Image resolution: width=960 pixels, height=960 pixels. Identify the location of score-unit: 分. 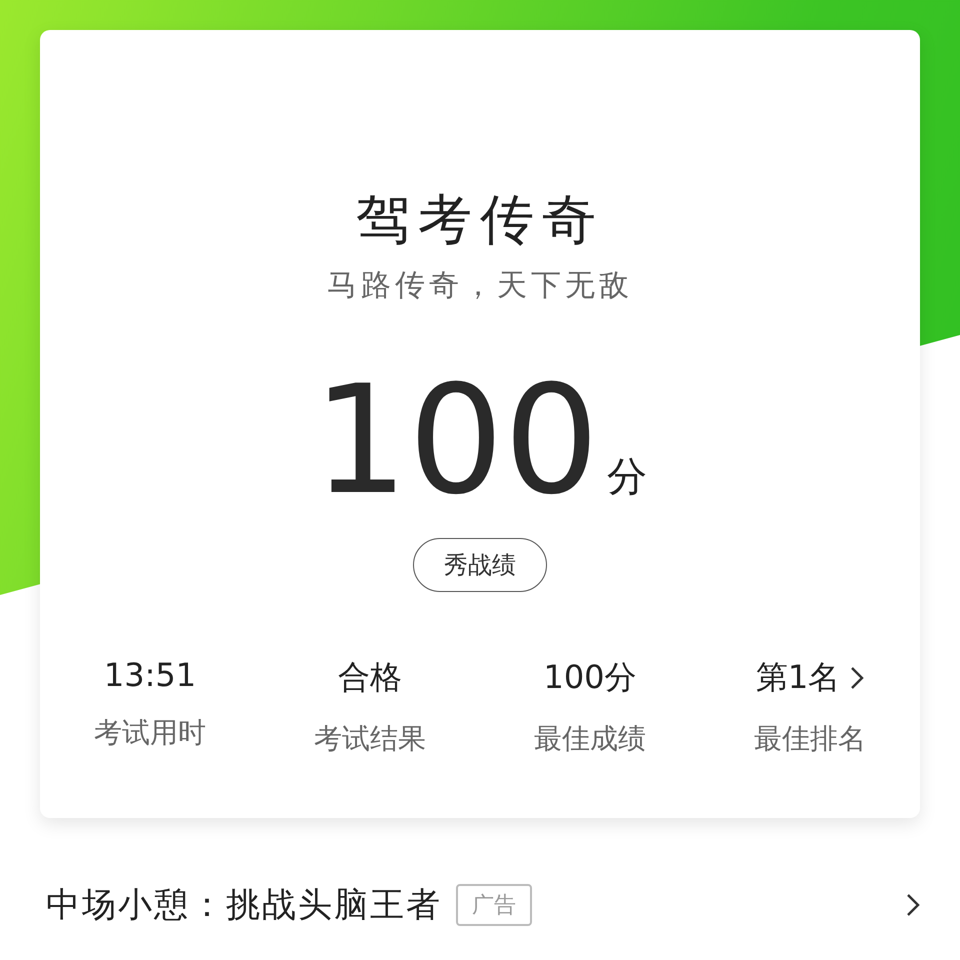
(627, 477).